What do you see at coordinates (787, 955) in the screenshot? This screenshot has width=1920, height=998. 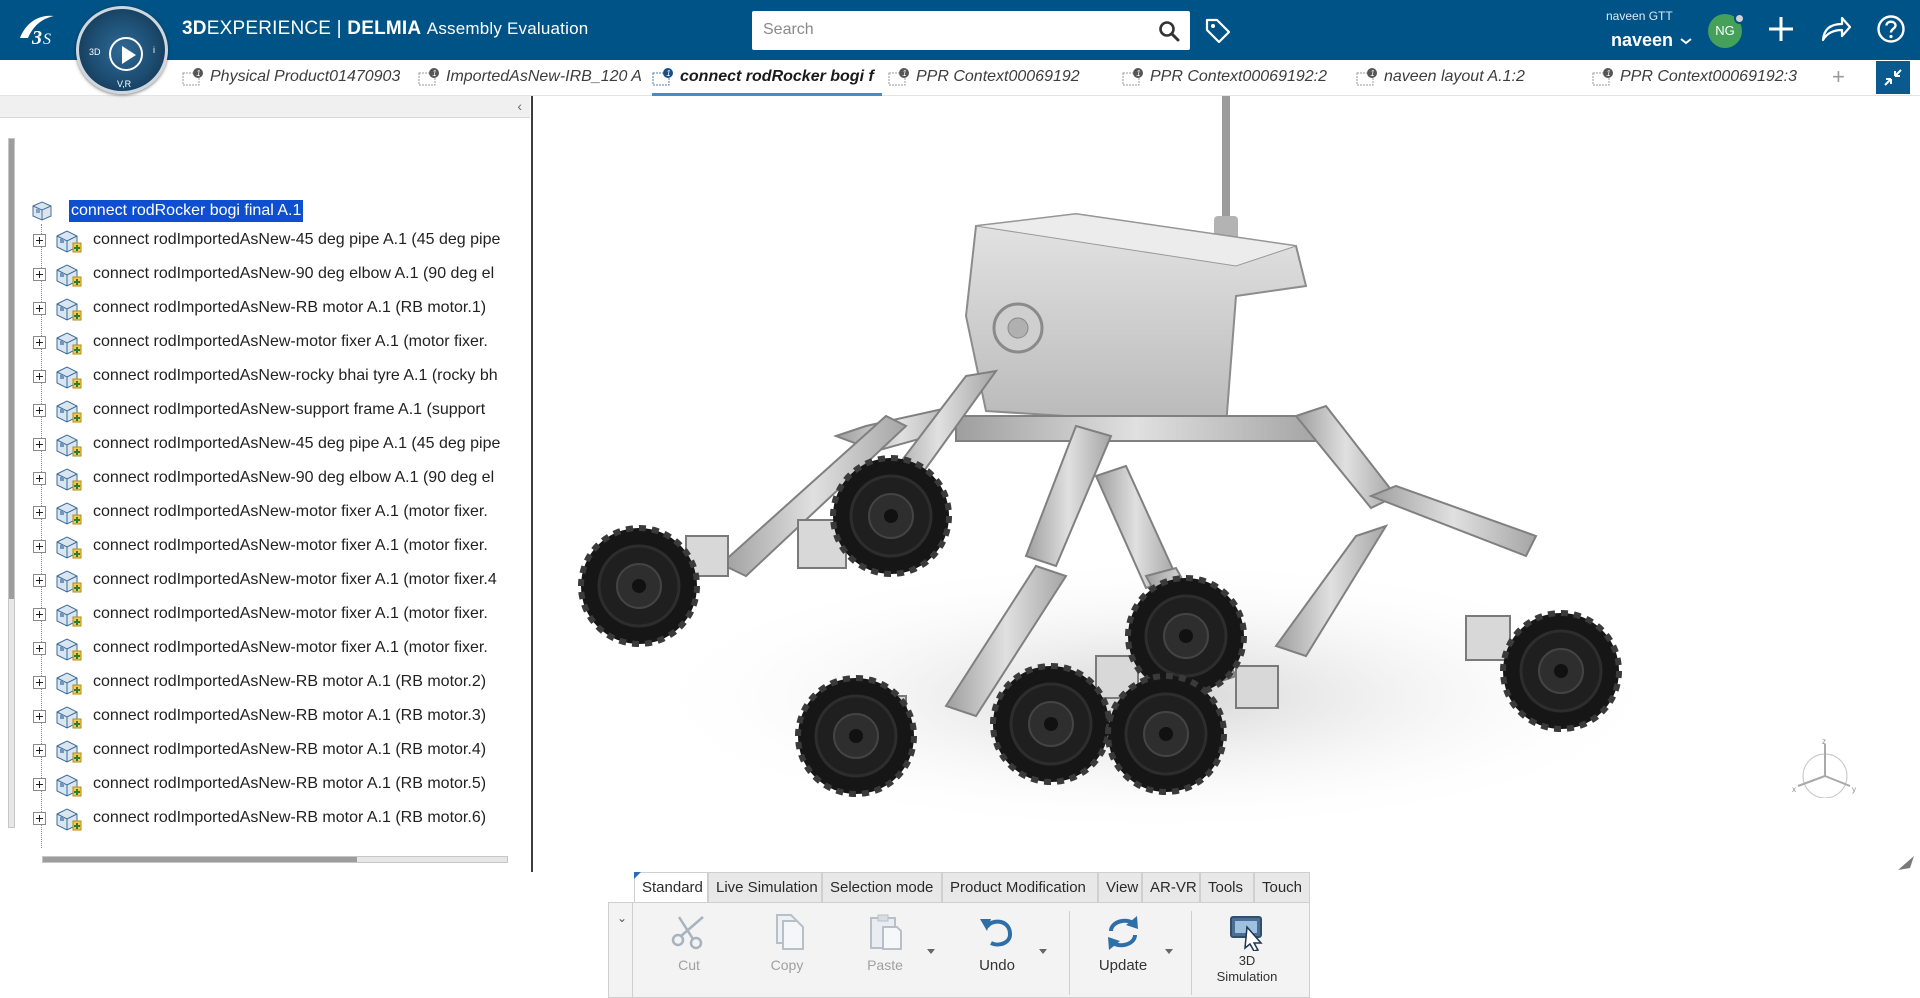 I see `copy-button: Copy` at bounding box center [787, 955].